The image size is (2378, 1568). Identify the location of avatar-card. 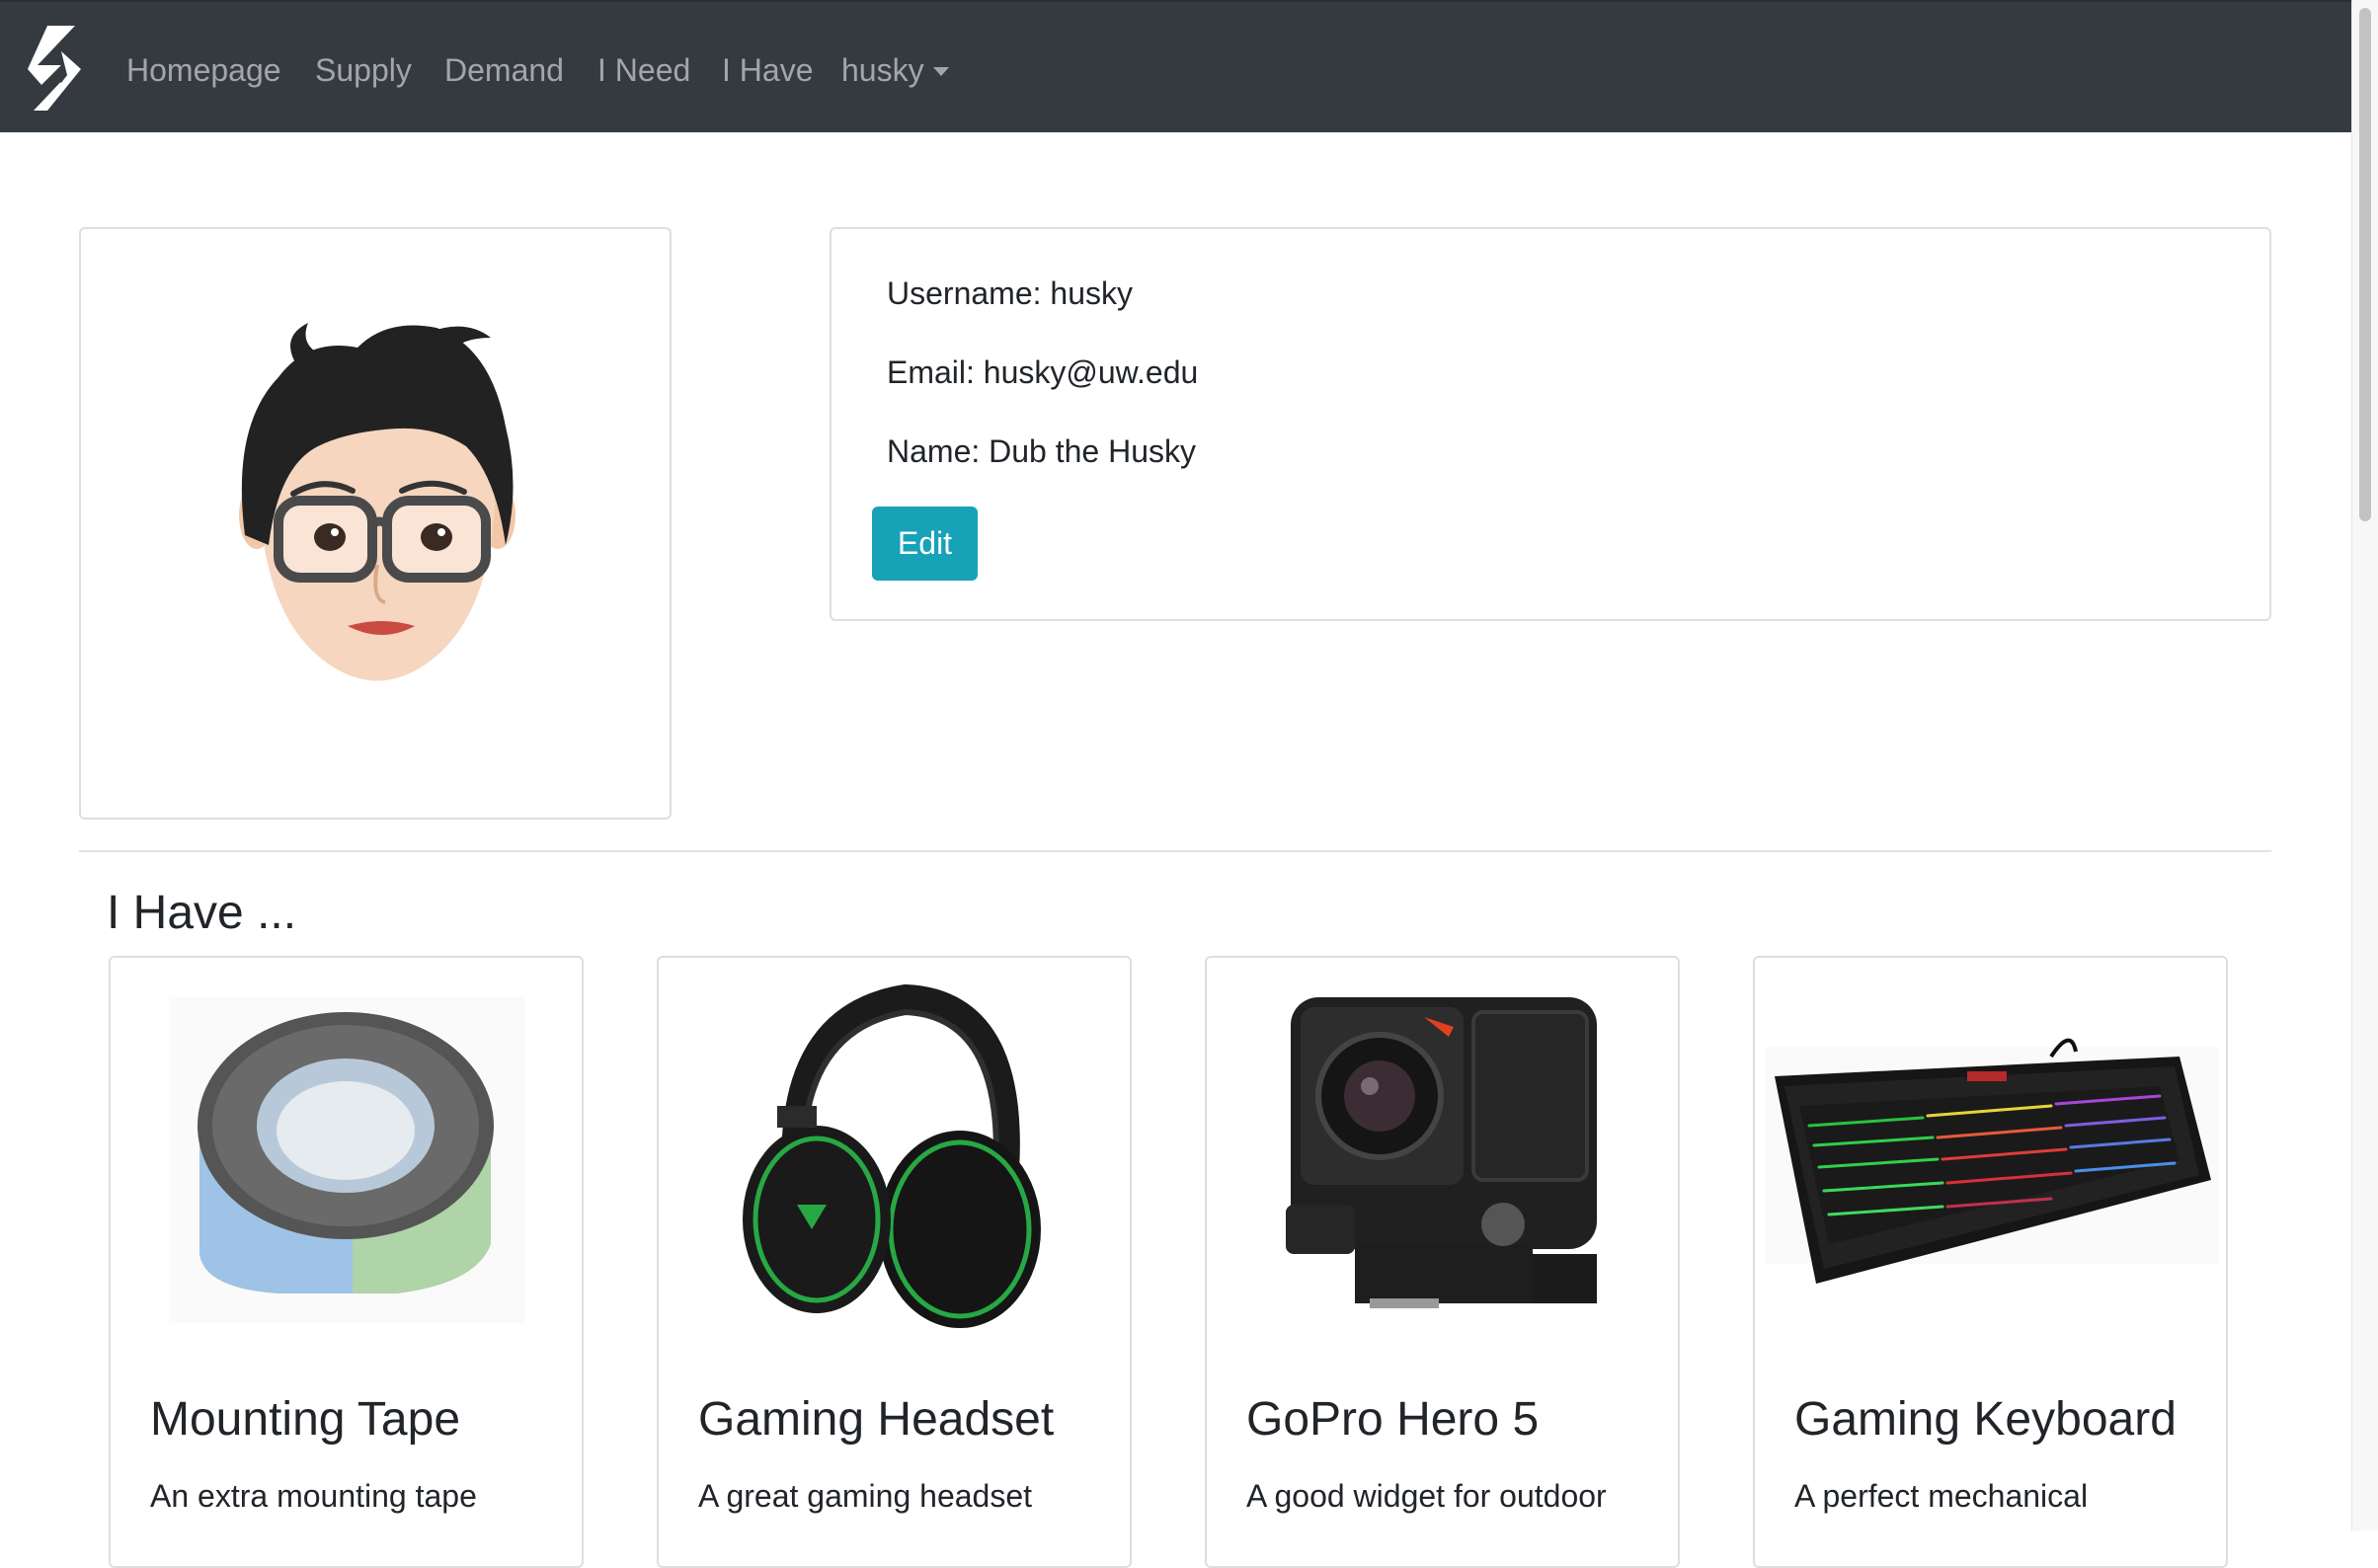
(375, 523).